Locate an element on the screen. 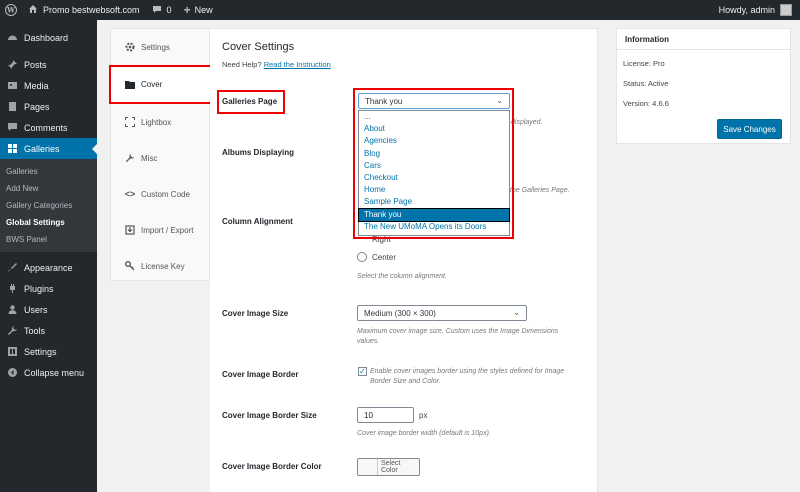 Image resolution: width=800 pixels, height=492 pixels. dashboard-icon is located at coordinates (12, 38).